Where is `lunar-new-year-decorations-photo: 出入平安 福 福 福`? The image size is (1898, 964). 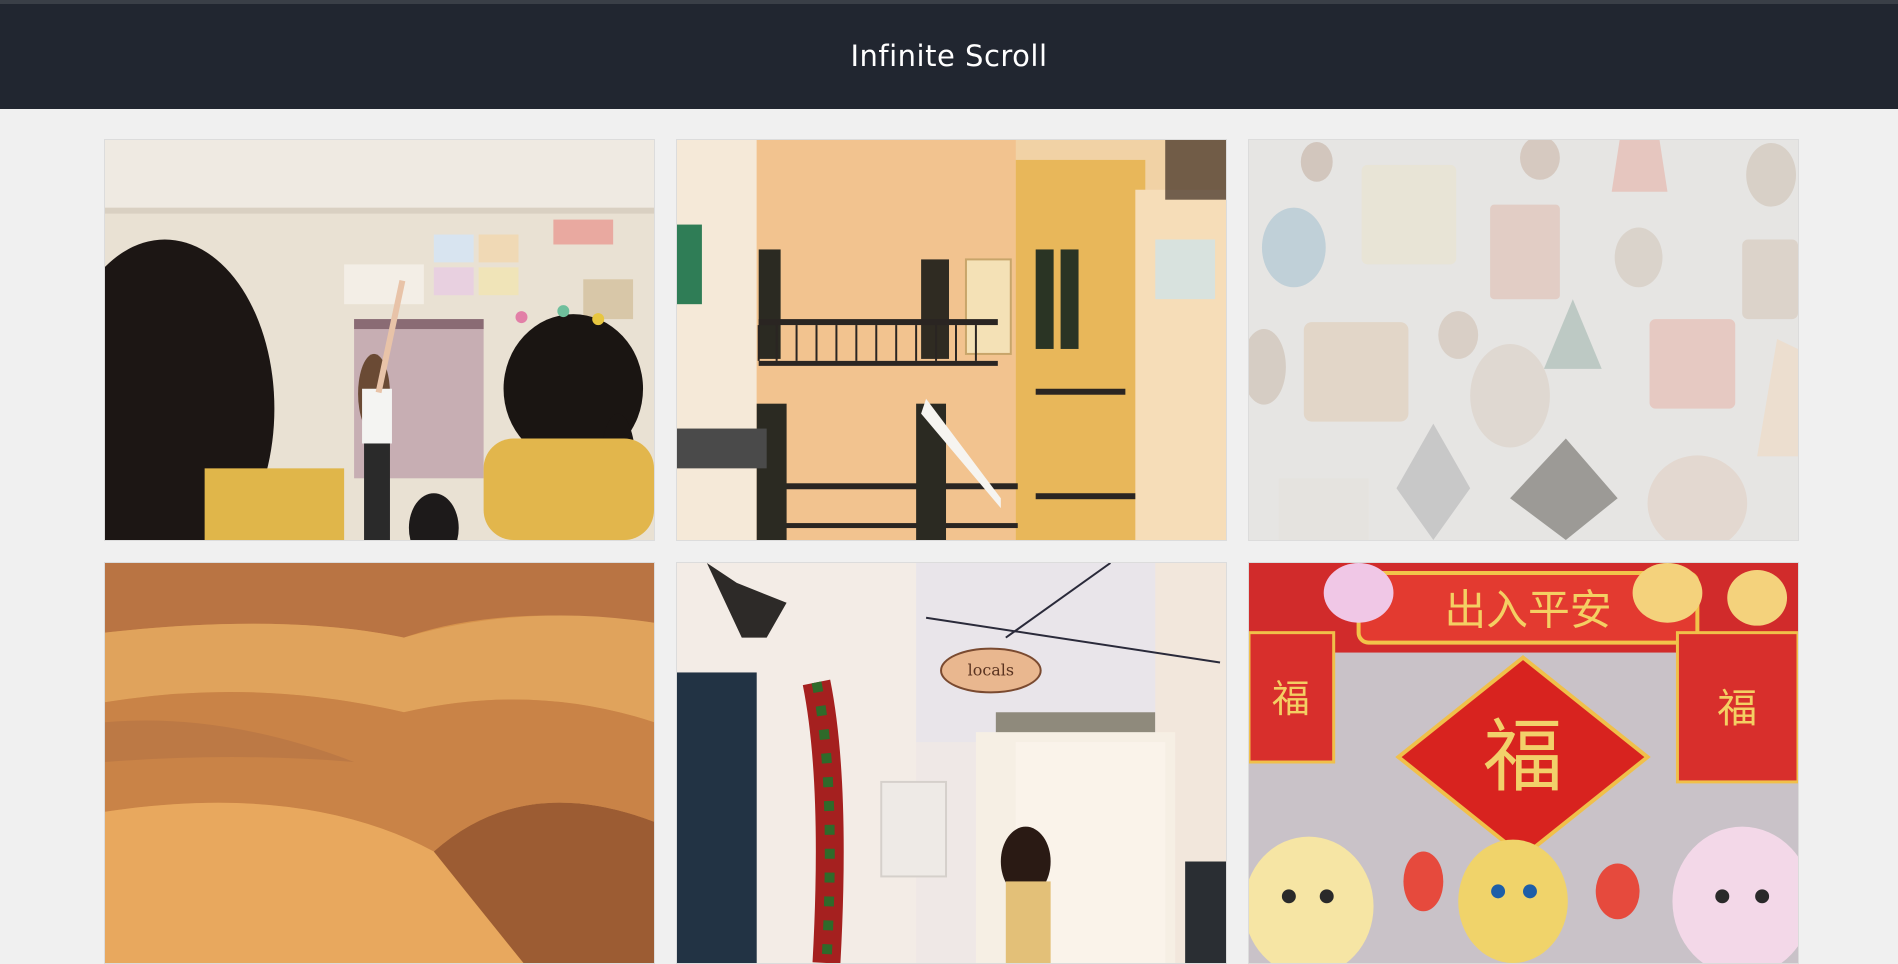
lunar-new-year-decorations-photo: 出入平安 福 福 福 is located at coordinates (1523, 763).